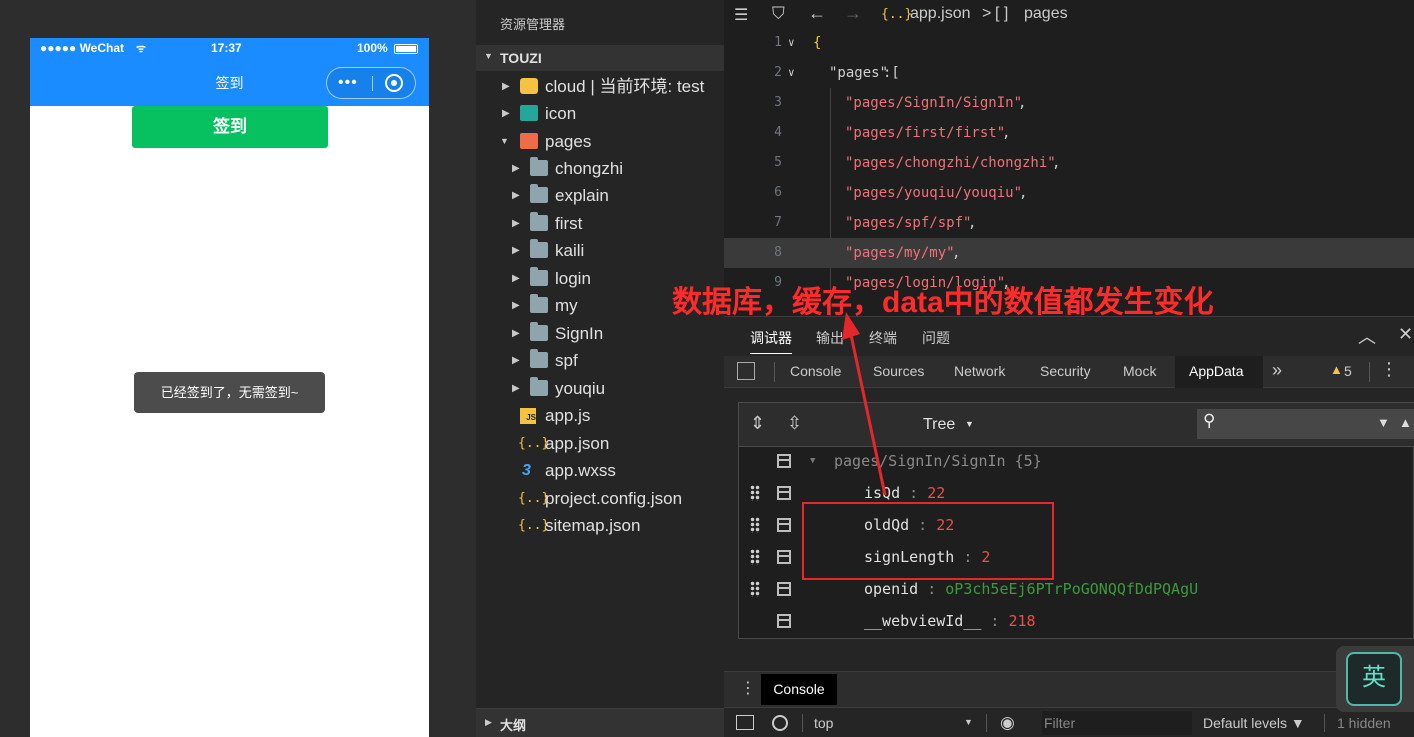 The image size is (1414, 737). I want to click on context-select: top, so click(823, 723).